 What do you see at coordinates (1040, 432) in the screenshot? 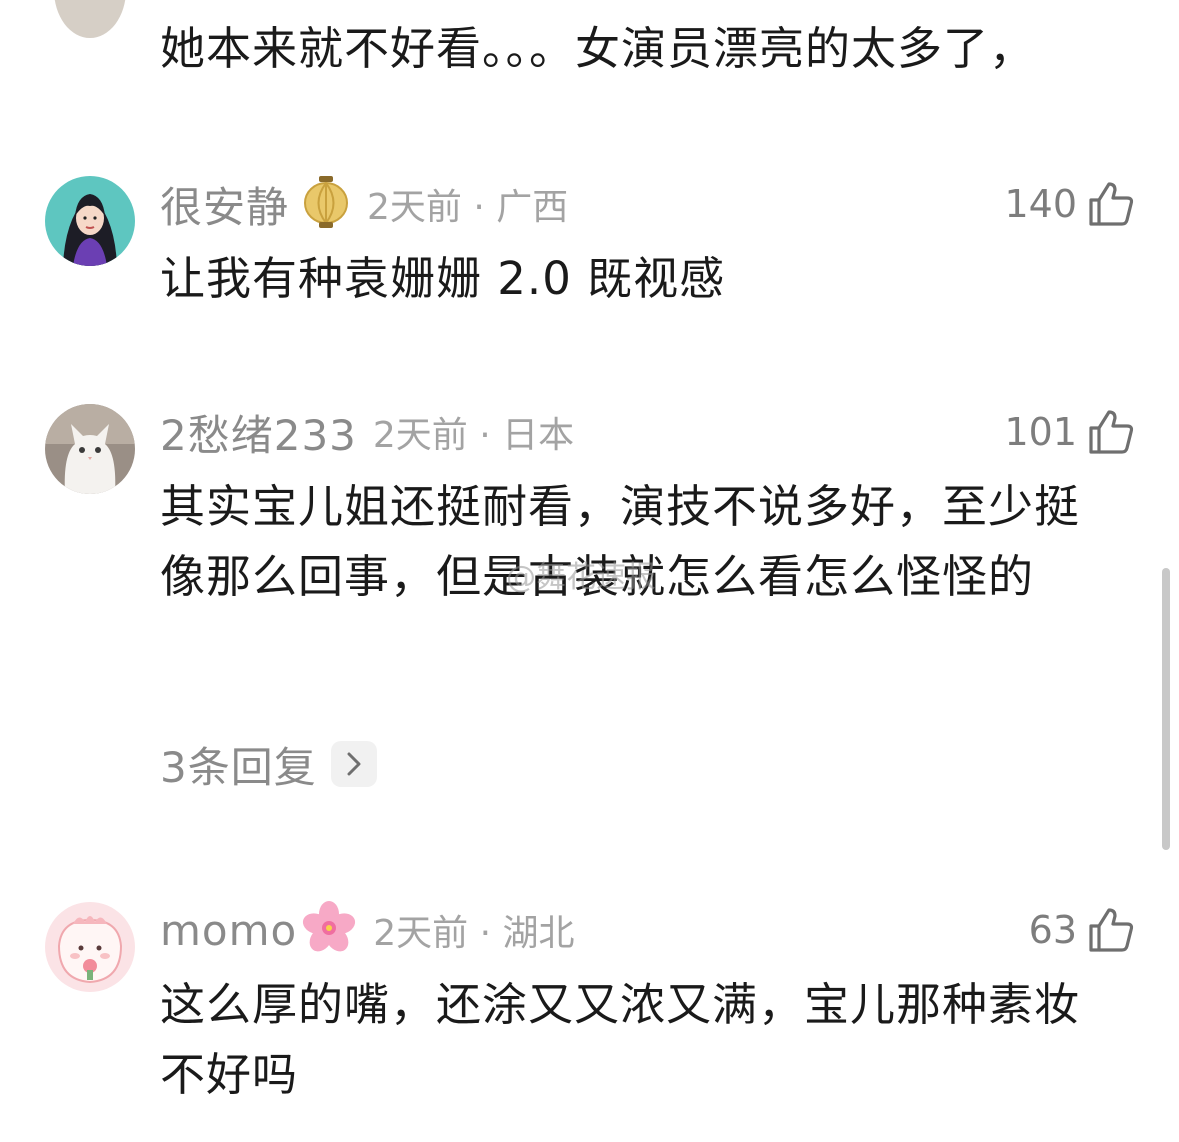
I see `like-count: 101` at bounding box center [1040, 432].